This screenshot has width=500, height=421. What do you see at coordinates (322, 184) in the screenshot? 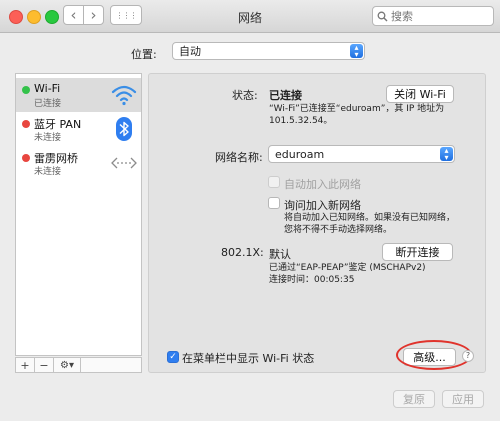
I see `auto-join-label: 自动加入此网络` at bounding box center [322, 184].